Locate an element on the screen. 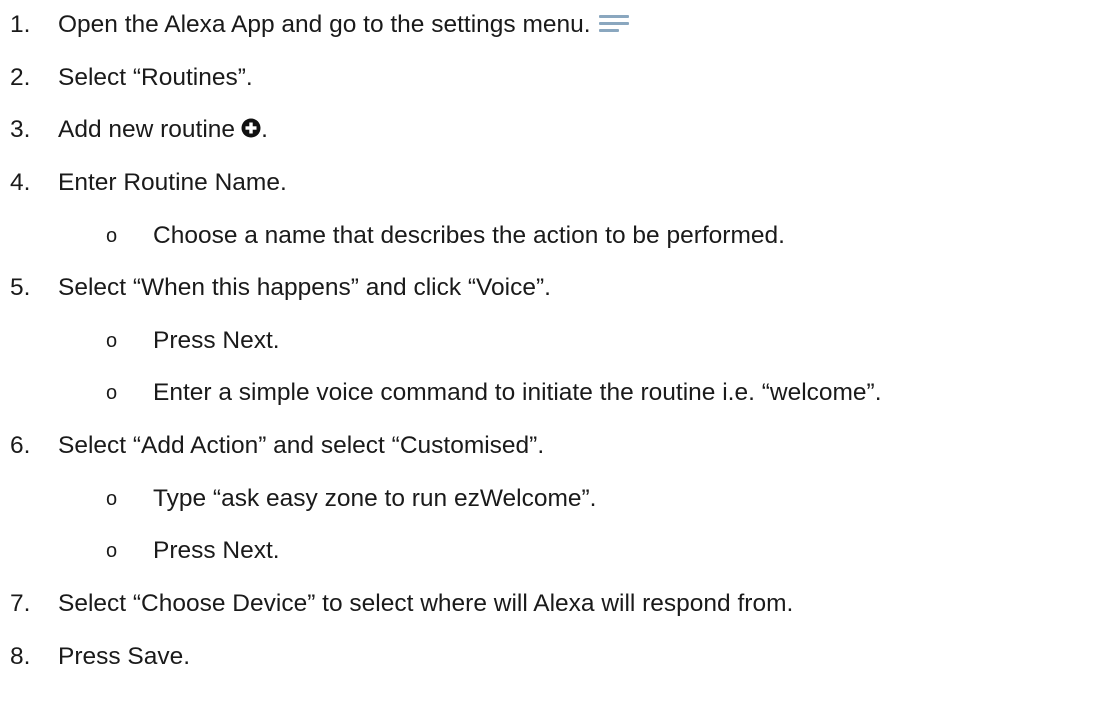 The image size is (1107, 702). step-number: 3. is located at coordinates (20, 129).